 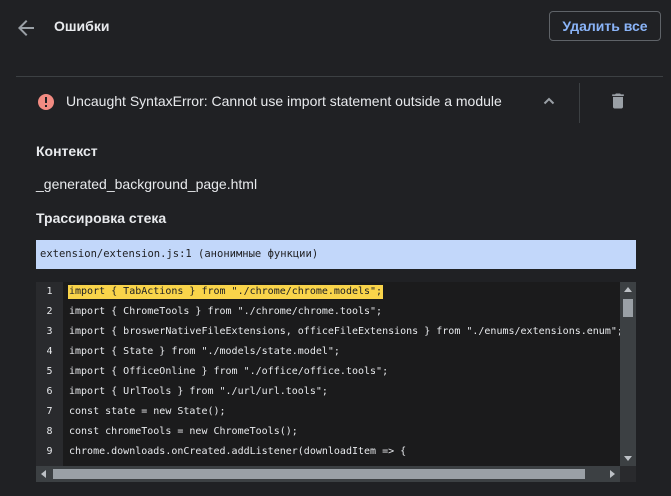 What do you see at coordinates (49, 351) in the screenshot?
I see `line-number: 4` at bounding box center [49, 351].